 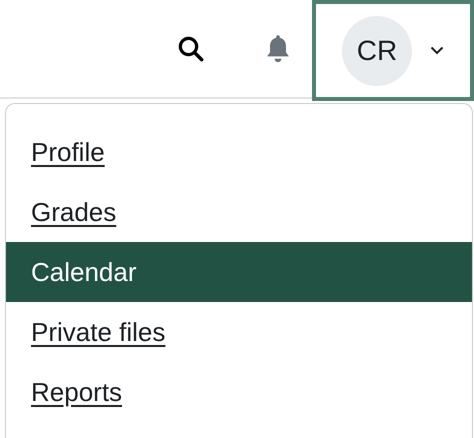 I want to click on user-avatar: CR, so click(x=377, y=51).